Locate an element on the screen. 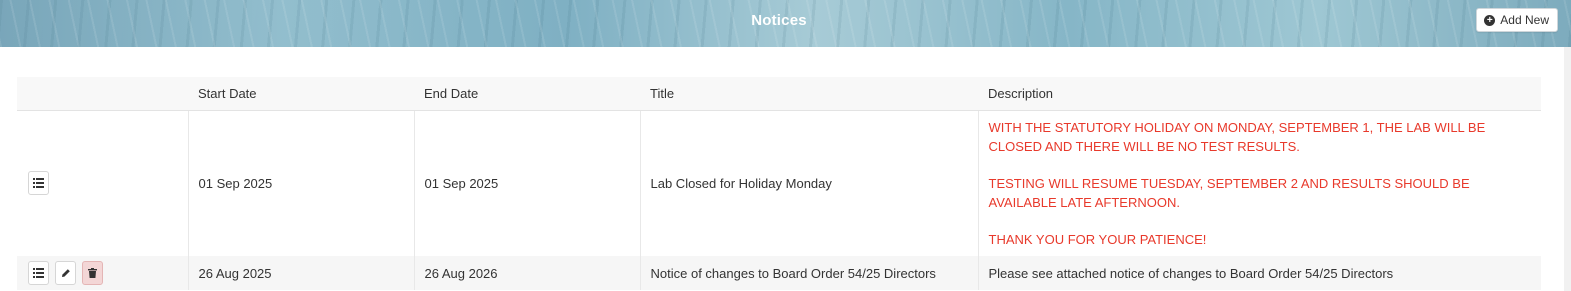 Image resolution: width=1571 pixels, height=291 pixels. add-new-button: + Add New is located at coordinates (1517, 20).